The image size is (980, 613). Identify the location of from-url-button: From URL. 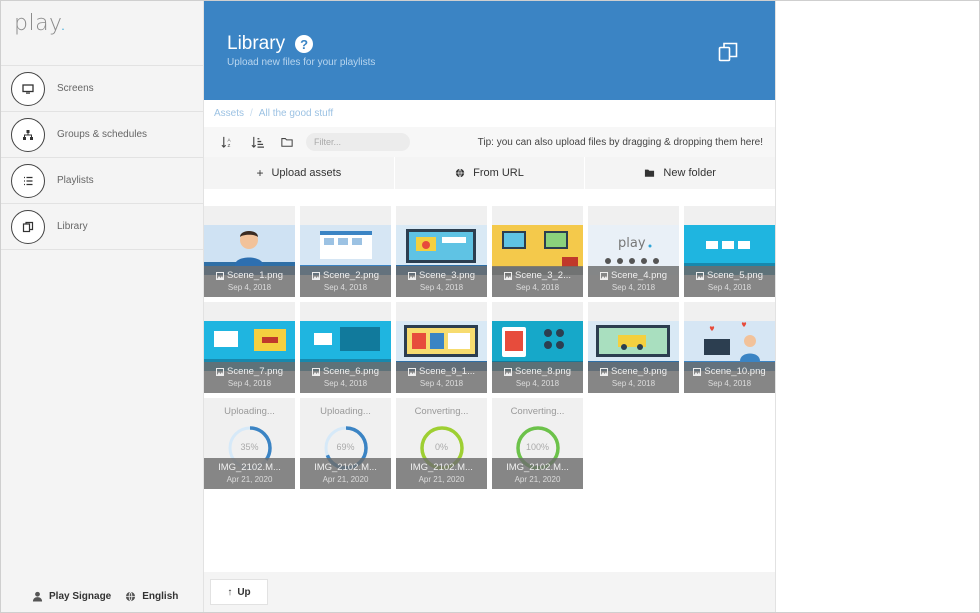
(490, 173).